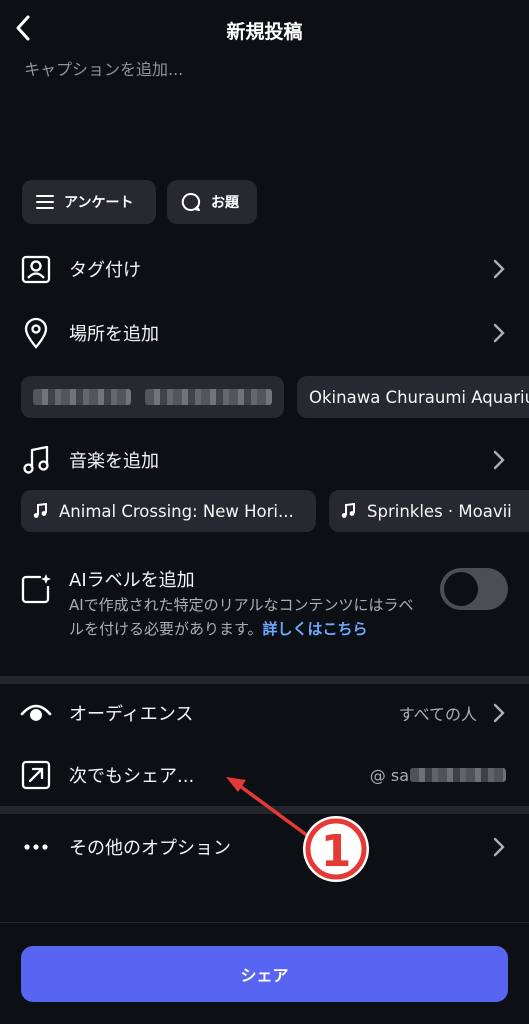 The image size is (529, 1024). Describe the element at coordinates (191, 201) in the screenshot. I see `chat-bubble-icon` at that location.